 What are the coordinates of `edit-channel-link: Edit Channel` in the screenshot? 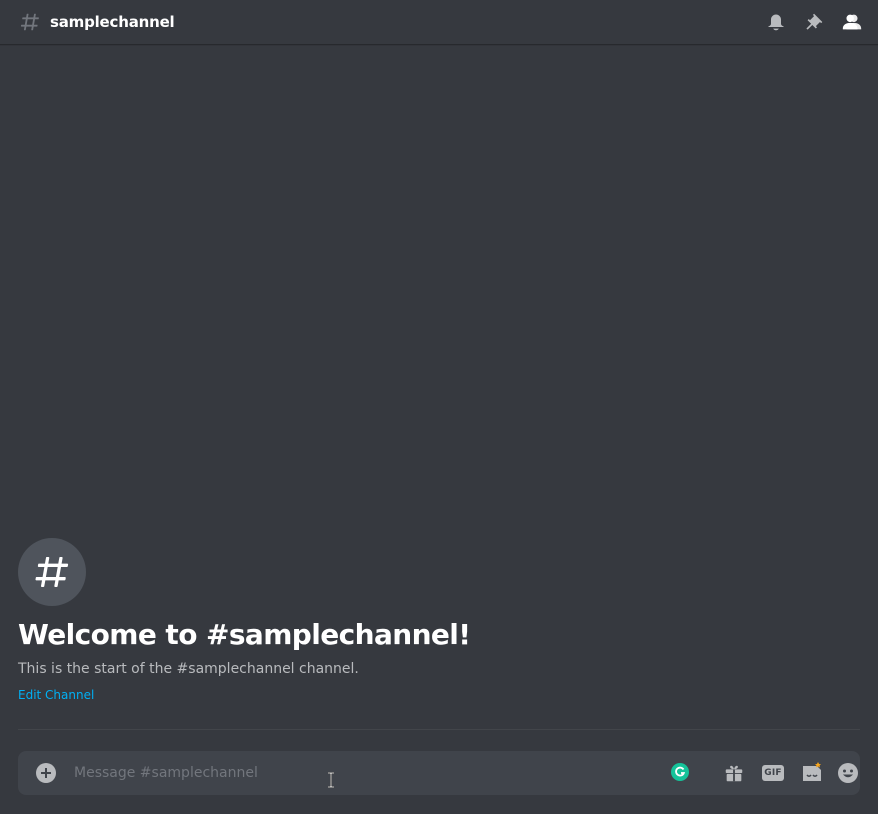 It's located at (56, 695).